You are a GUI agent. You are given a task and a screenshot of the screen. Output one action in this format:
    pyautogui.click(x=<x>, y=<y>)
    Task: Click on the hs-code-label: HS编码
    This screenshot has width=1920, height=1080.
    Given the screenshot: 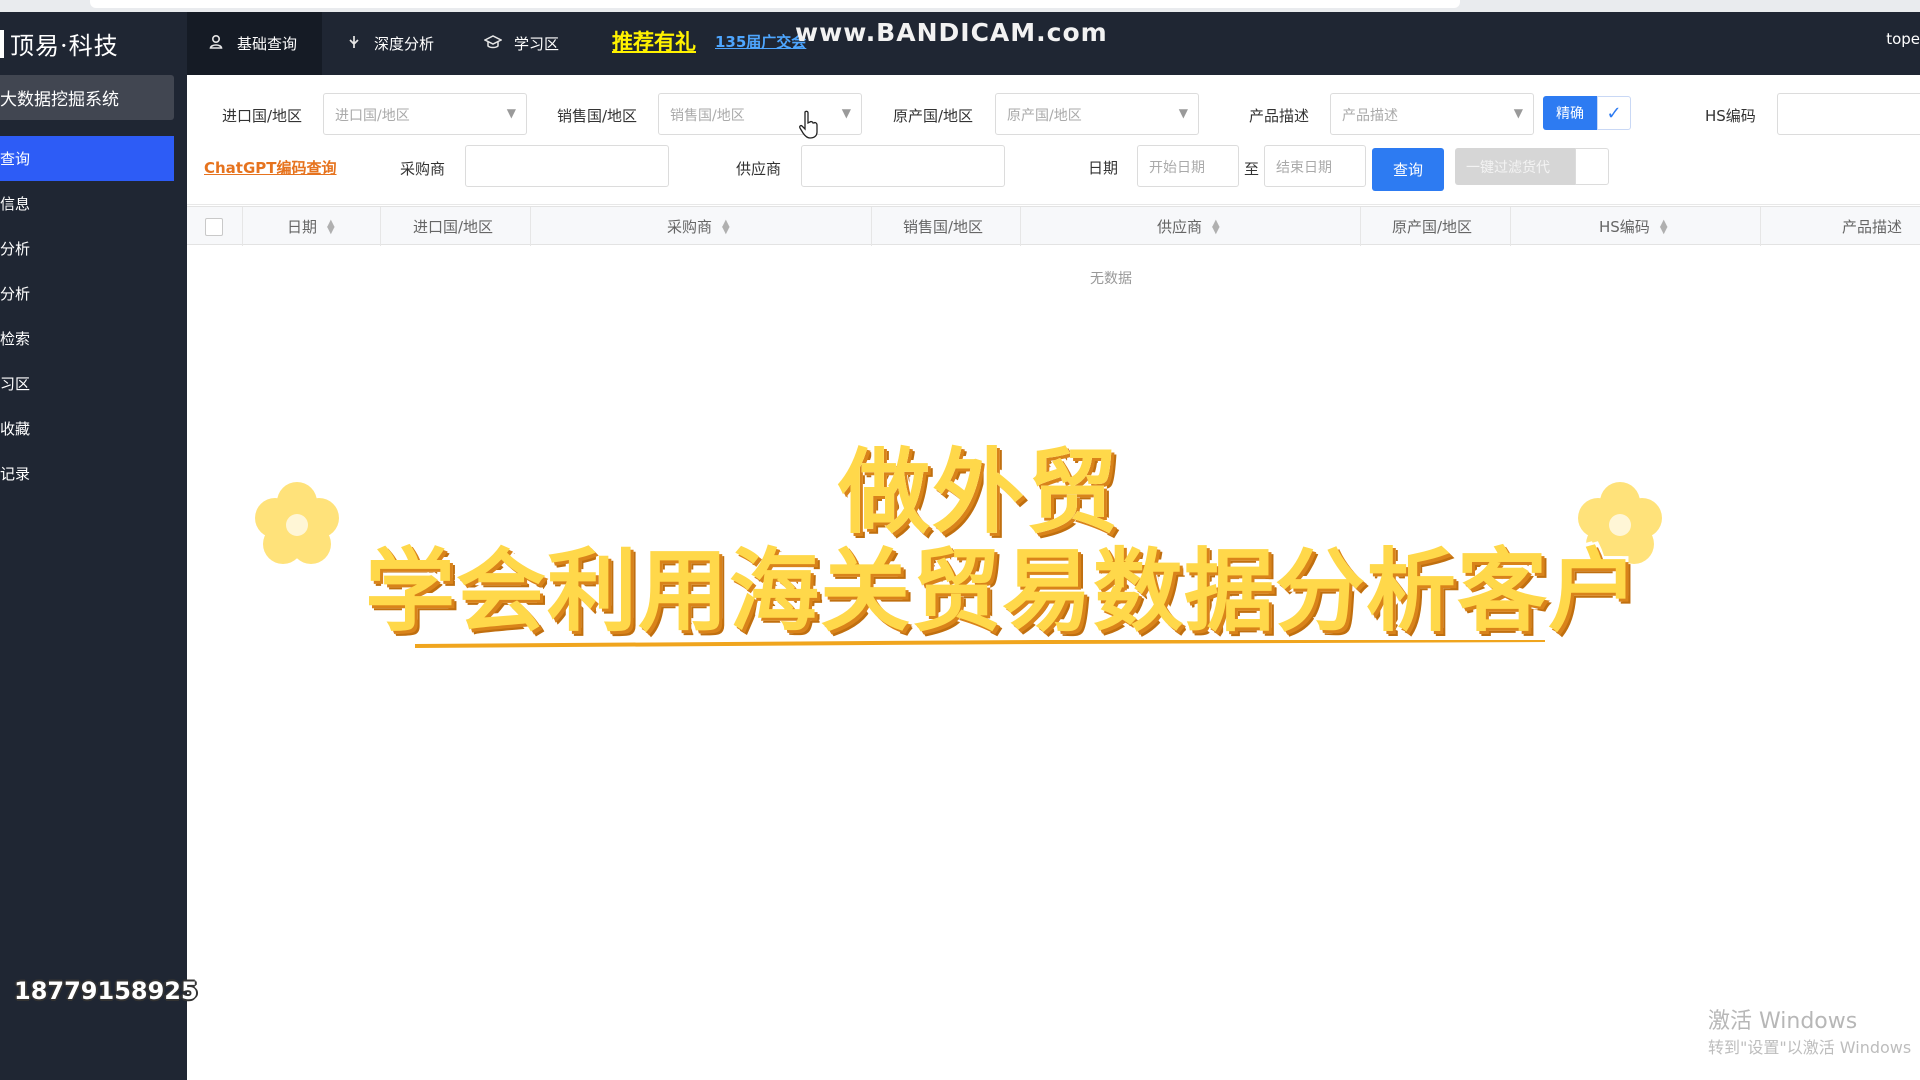 What is the action you would take?
    pyautogui.click(x=1730, y=116)
    